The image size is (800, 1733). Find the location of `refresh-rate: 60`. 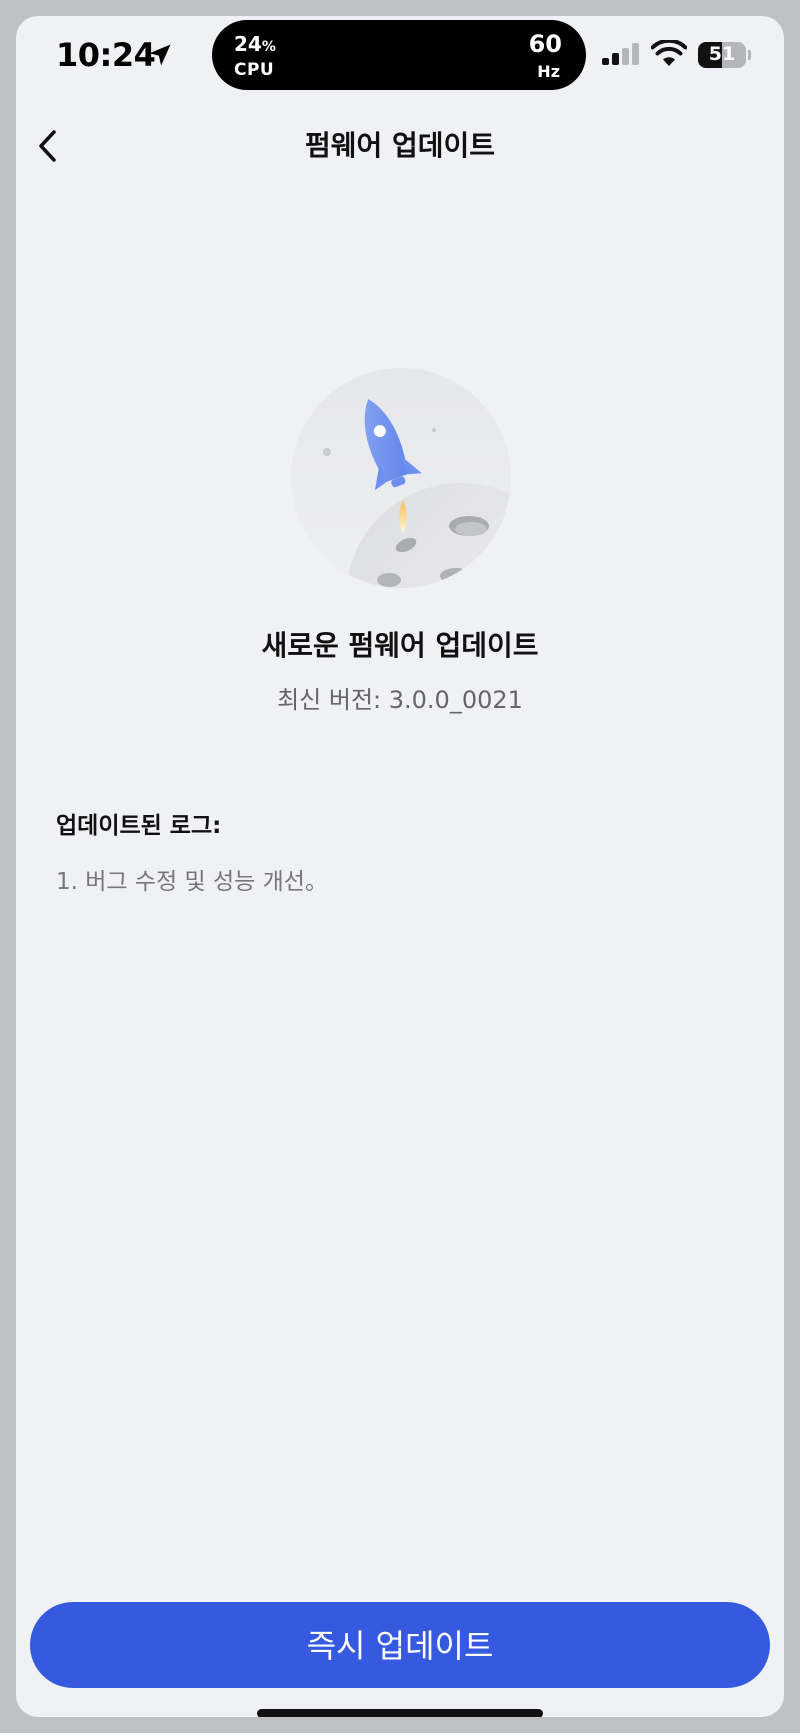

refresh-rate: 60 is located at coordinates (545, 44).